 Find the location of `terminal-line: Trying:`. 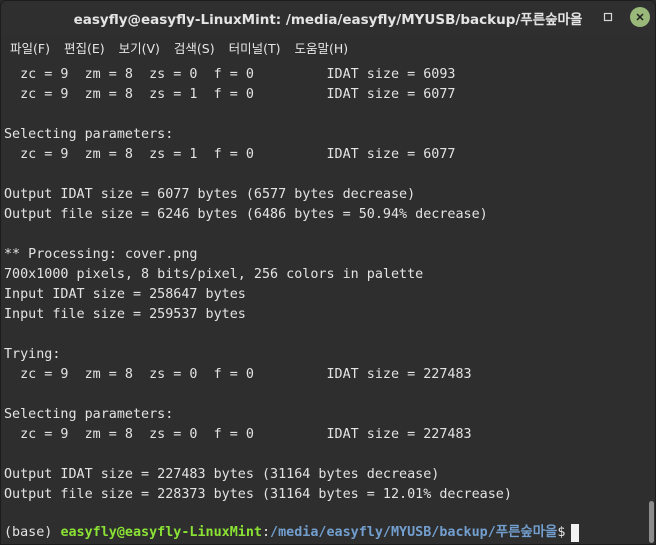

terminal-line: Trying: is located at coordinates (32, 354).